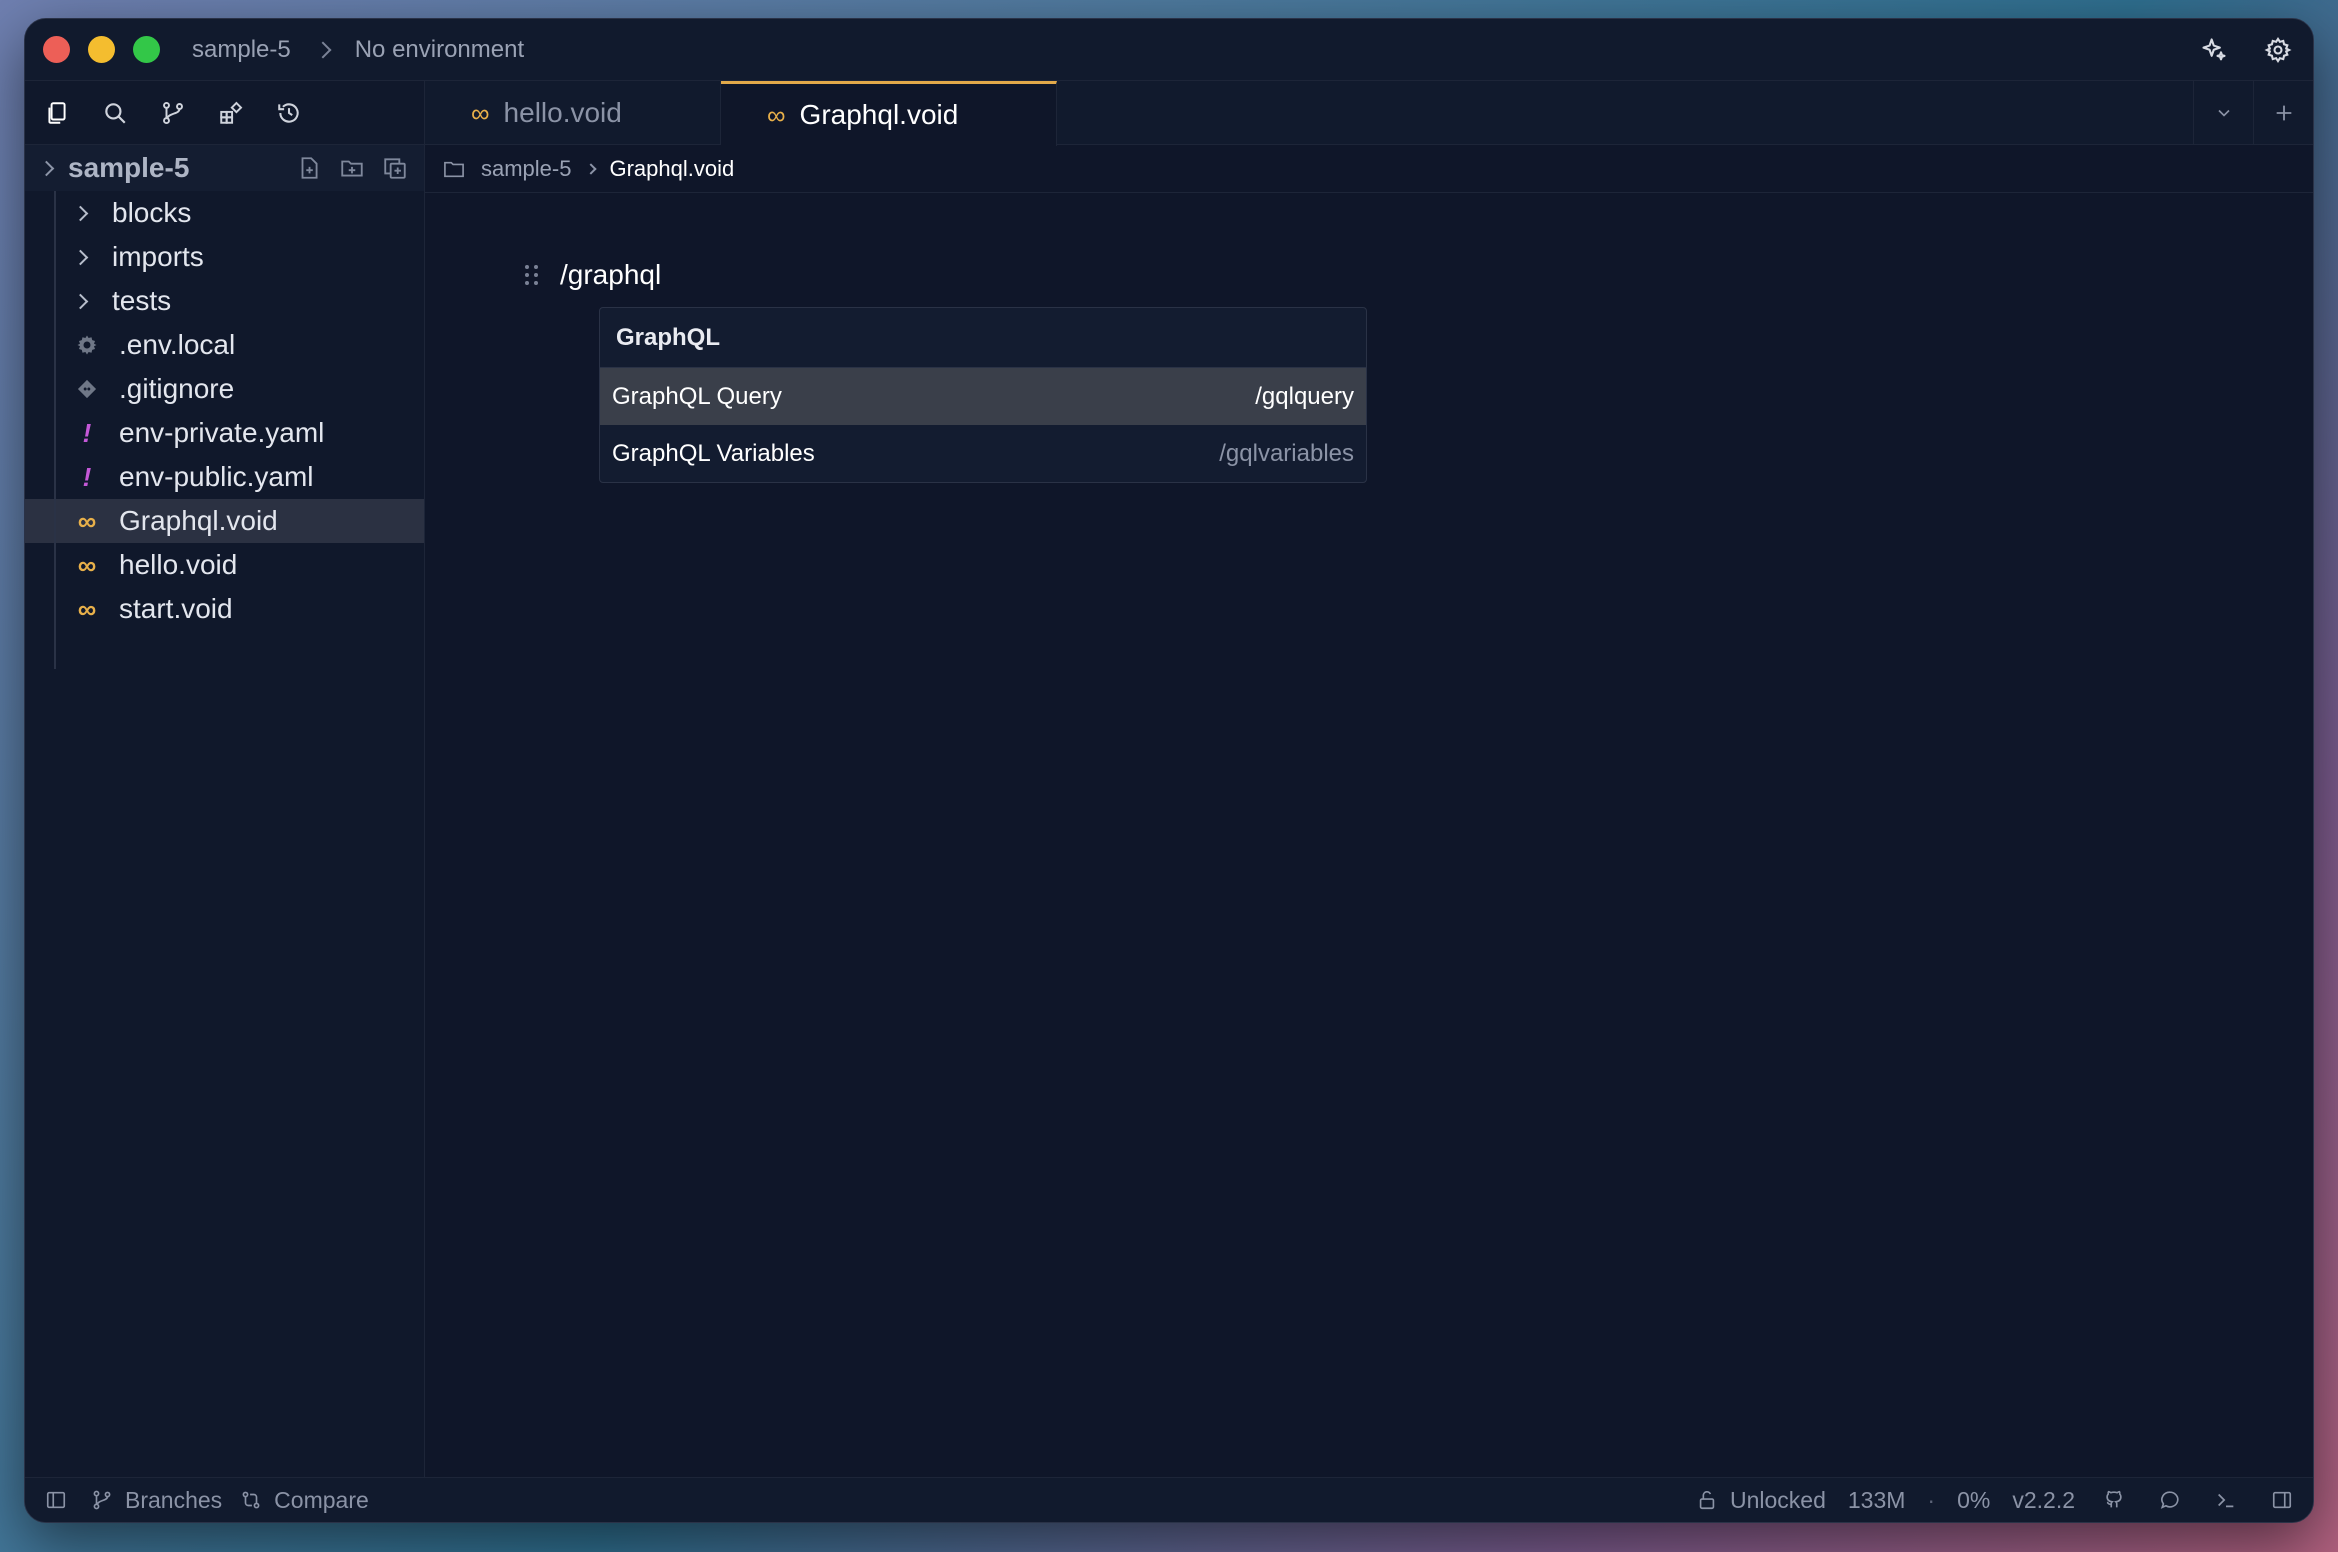 The width and height of the screenshot is (2338, 1552). Describe the element at coordinates (697, 396) in the screenshot. I see `menu-item-label: GraphQL Query` at that location.